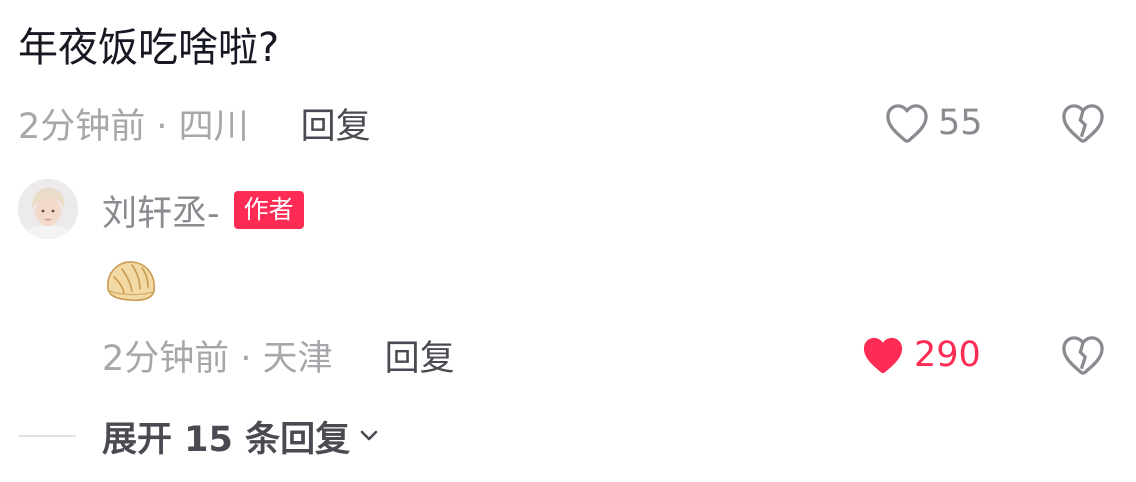 This screenshot has height=482, width=1136. What do you see at coordinates (947, 355) in the screenshot?
I see `reply-like-count: 290` at bounding box center [947, 355].